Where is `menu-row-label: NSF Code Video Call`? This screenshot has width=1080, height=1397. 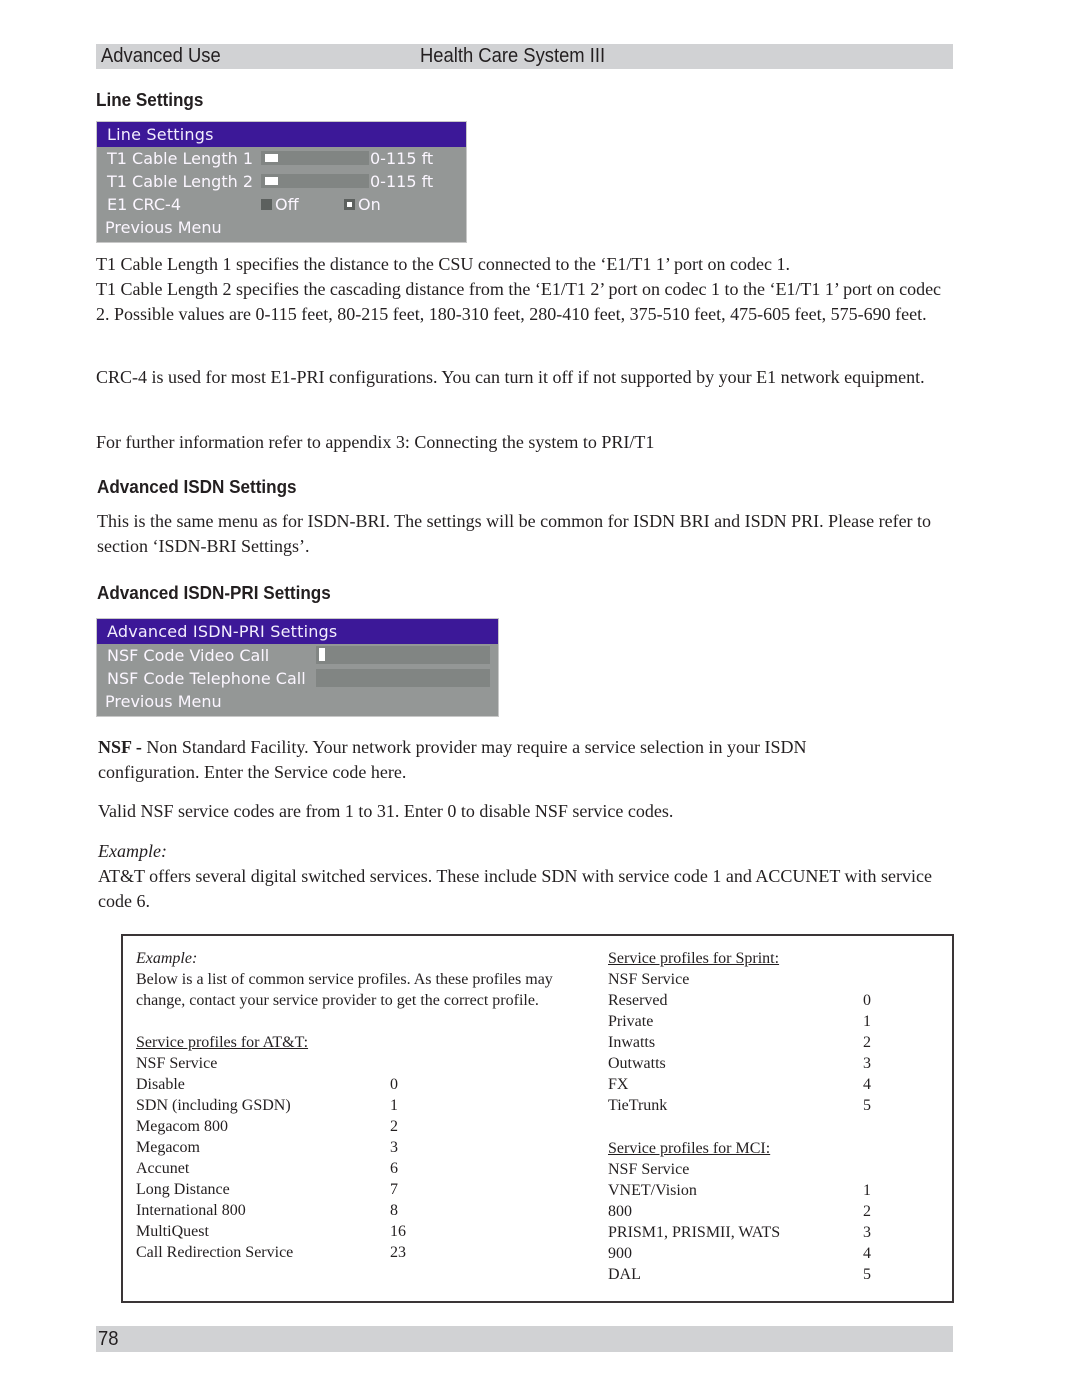 menu-row-label: NSF Code Video Call is located at coordinates (188, 655).